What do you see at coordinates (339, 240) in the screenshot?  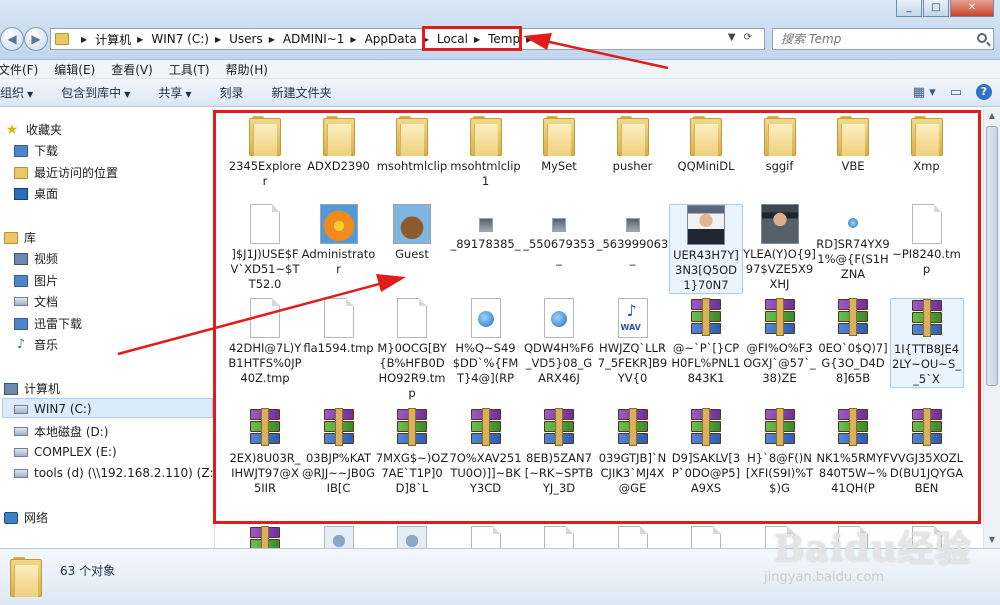 I see `file-item: Administrator` at bounding box center [339, 240].